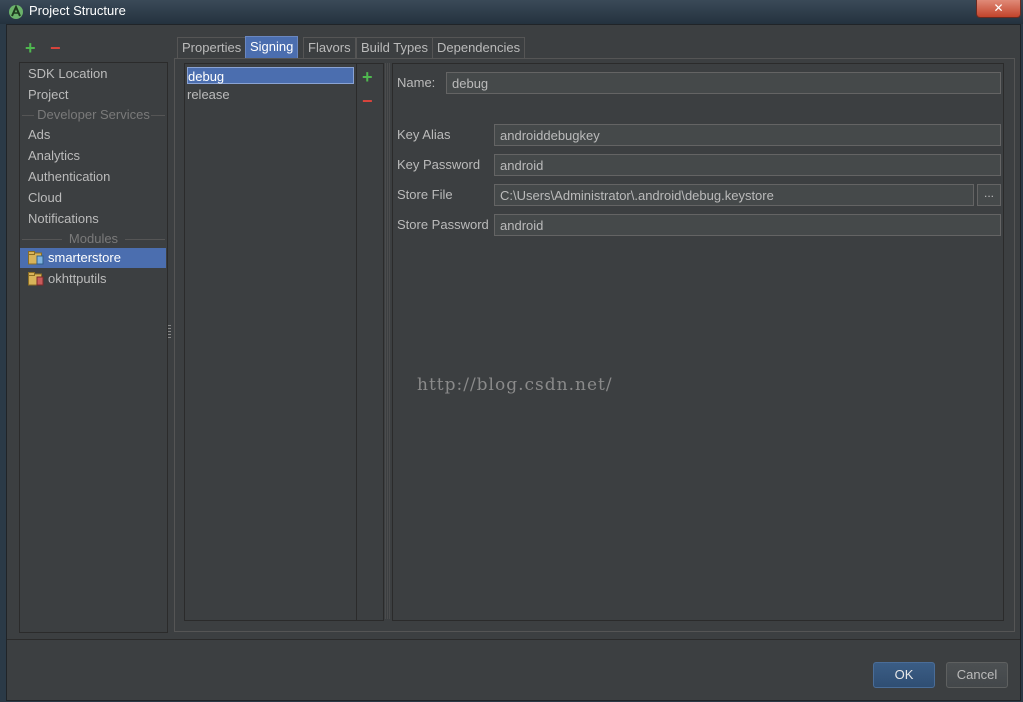 This screenshot has height=702, width=1023. Describe the element at coordinates (904, 675) in the screenshot. I see `ok-button: OK` at that location.